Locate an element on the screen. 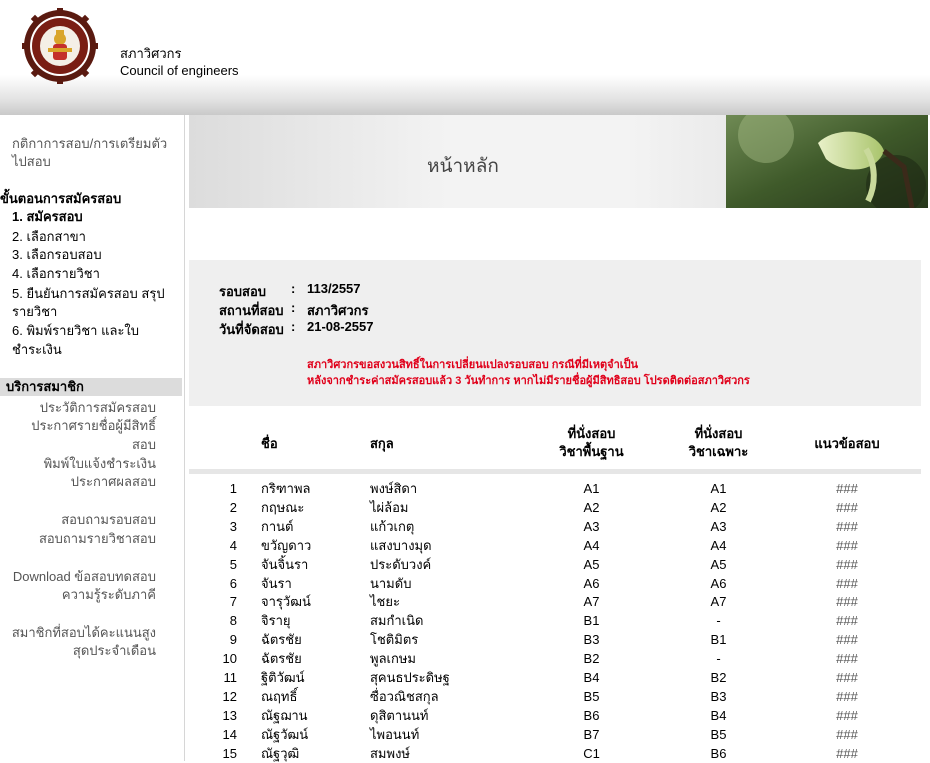 Image resolution: width=930 pixels, height=763 pixels. row-number: 15 is located at coordinates (229, 753).